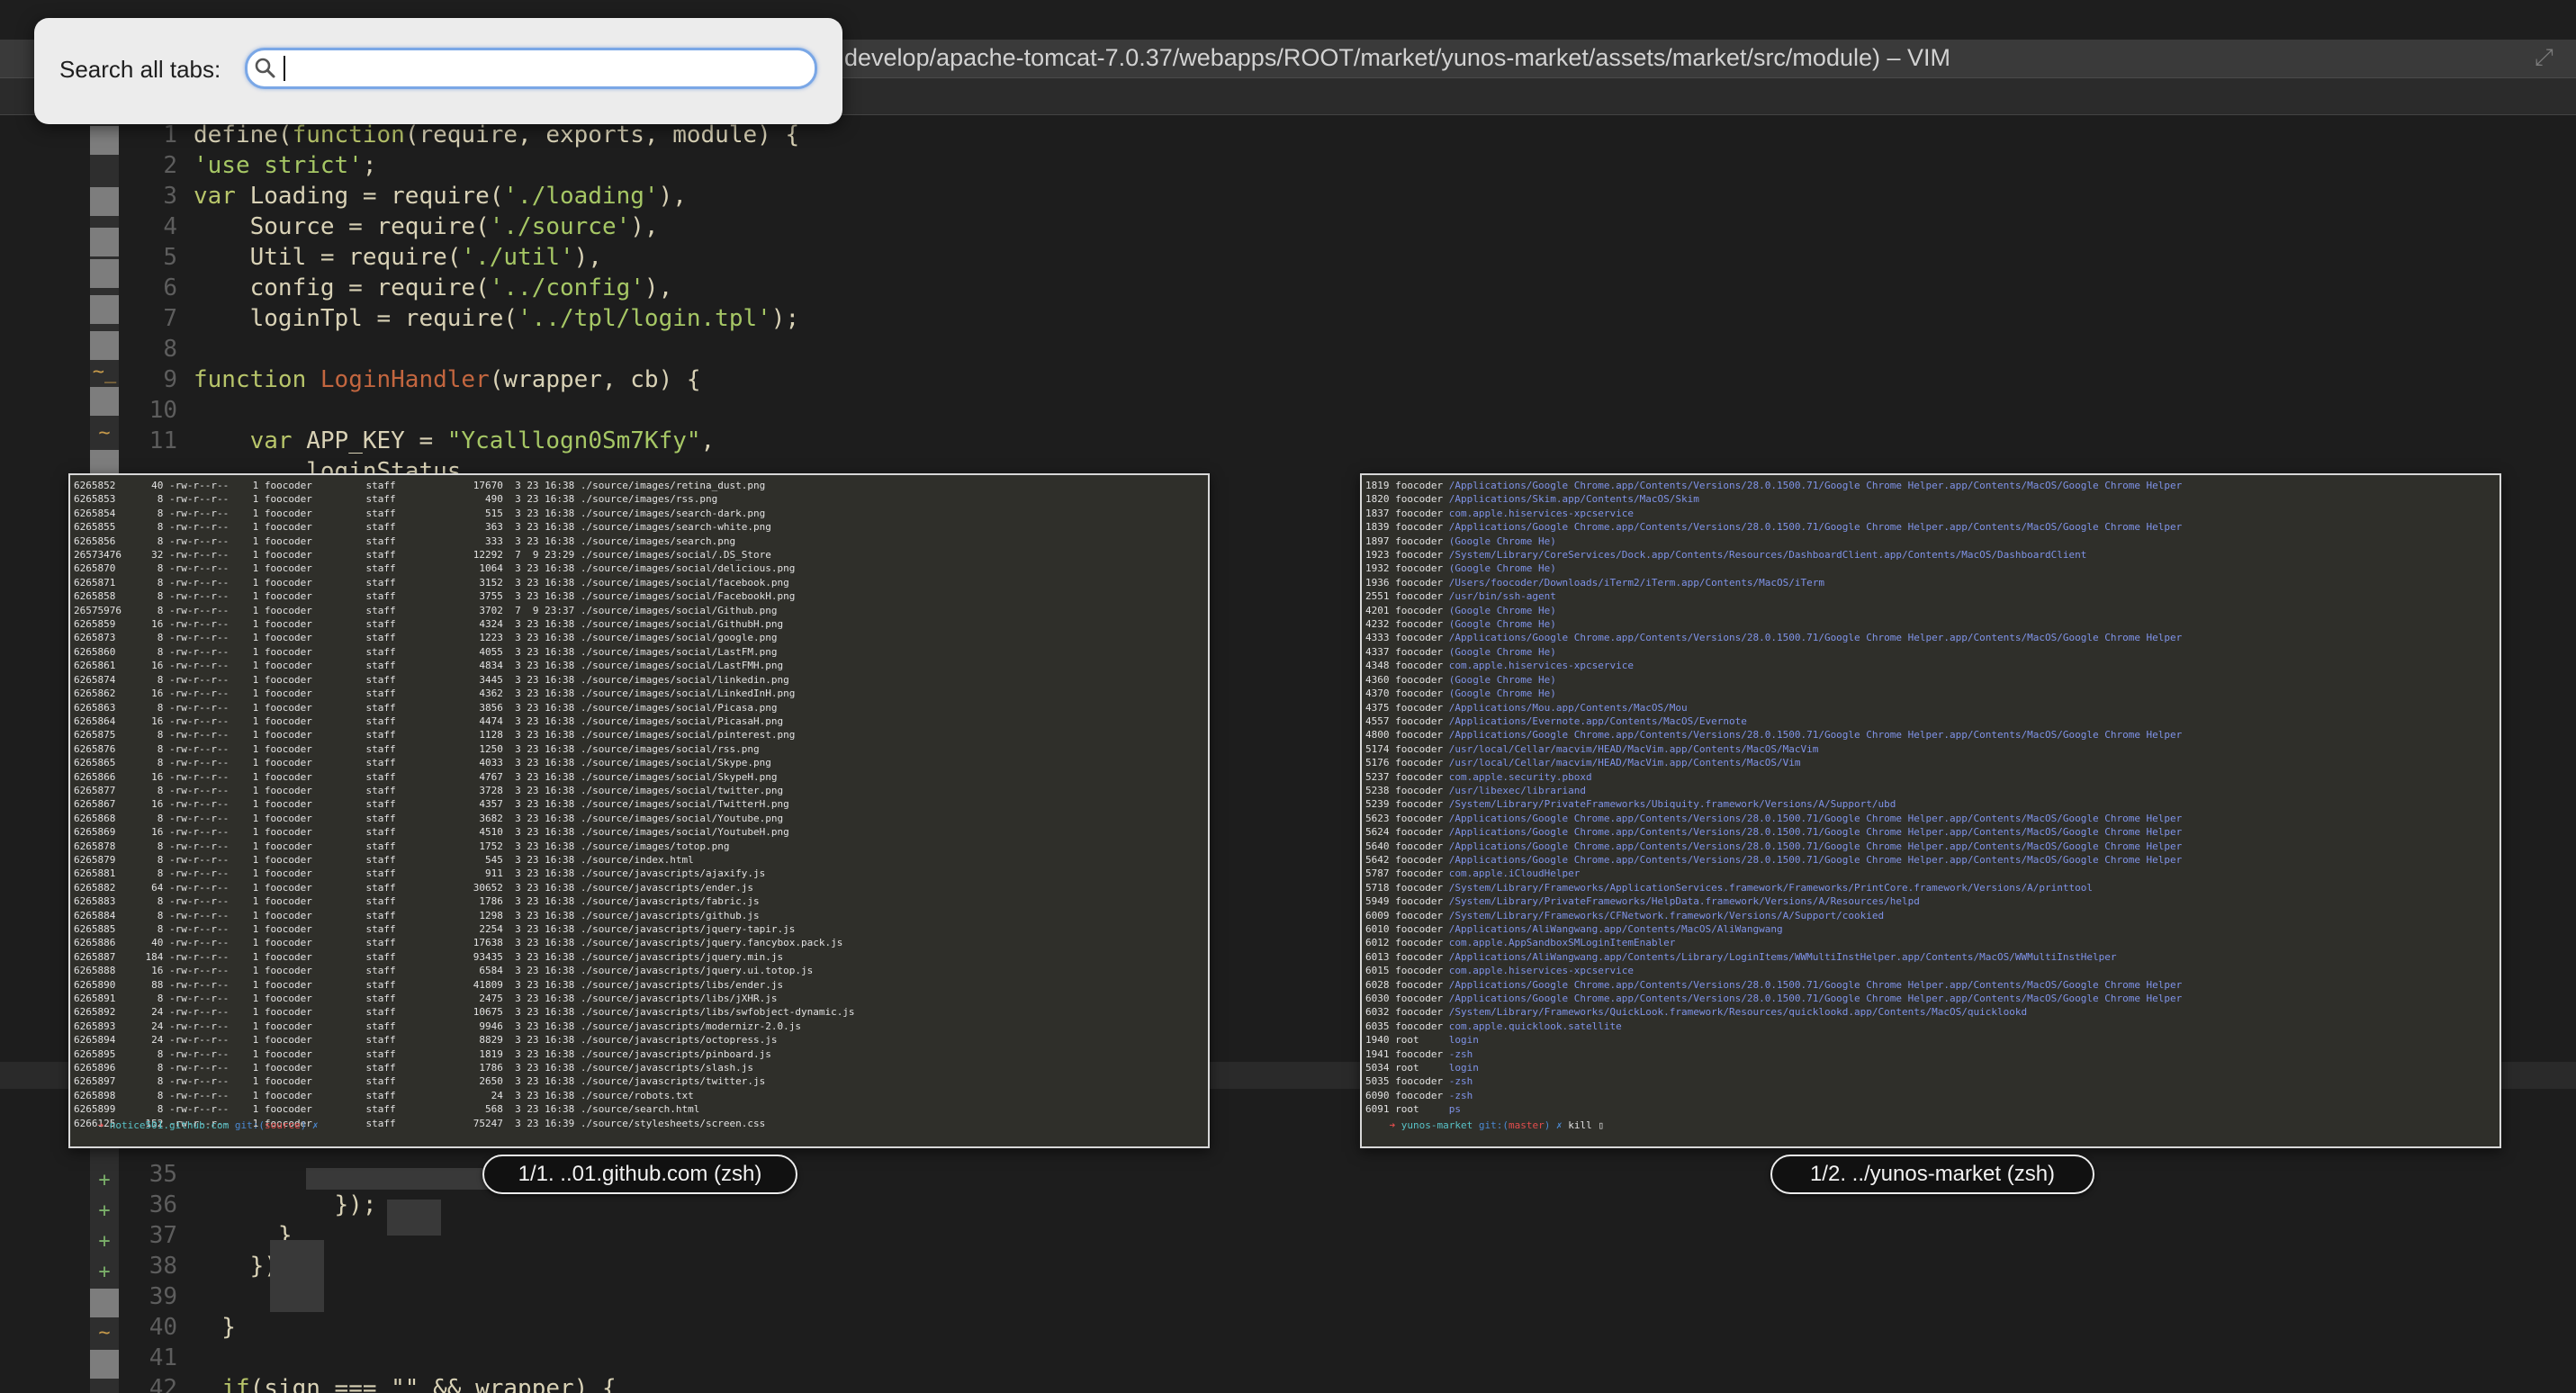 This screenshot has height=1393, width=2576. I want to click on process-id-user: 4360 foocoder, so click(1407, 679).